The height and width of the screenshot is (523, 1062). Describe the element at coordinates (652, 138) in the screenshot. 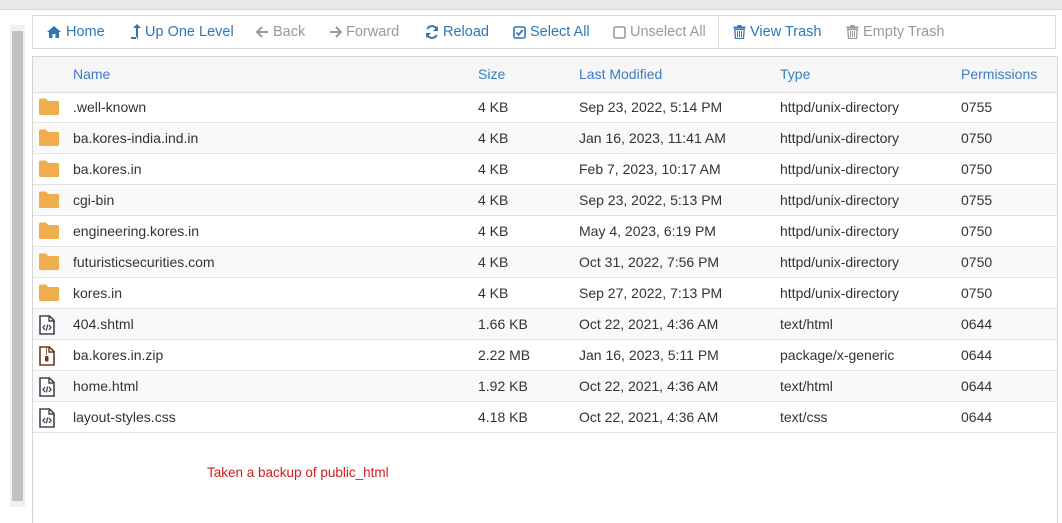

I see `file-last-modified: Jan 16, 2023, 11:41 AM` at that location.